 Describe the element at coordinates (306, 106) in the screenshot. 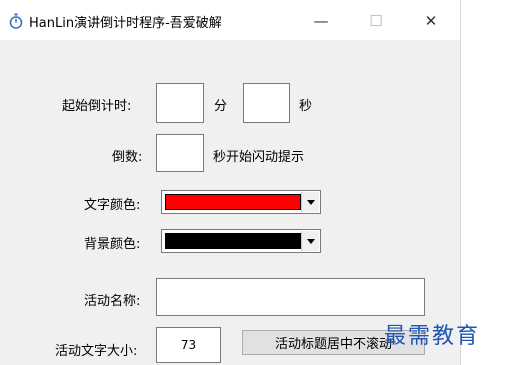

I see `seconds-unit-label: 秒` at that location.